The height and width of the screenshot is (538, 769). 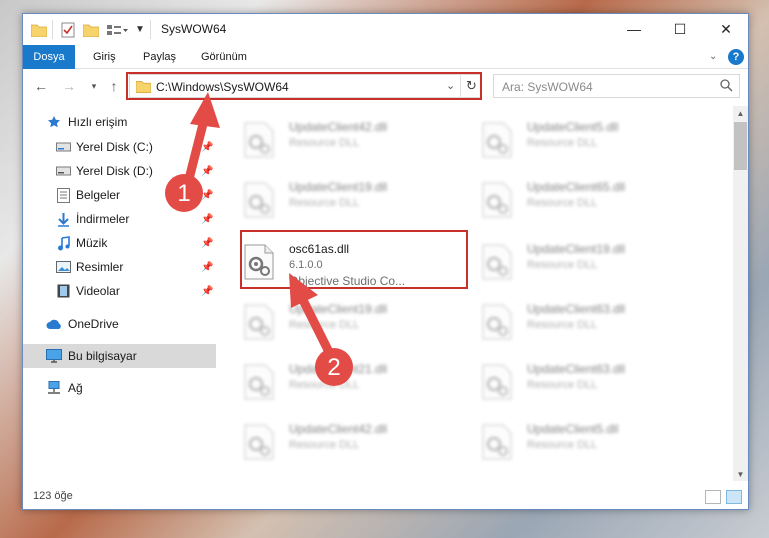 I want to click on sidebar-item-onedrive: OneDrive, so click(x=119, y=324).